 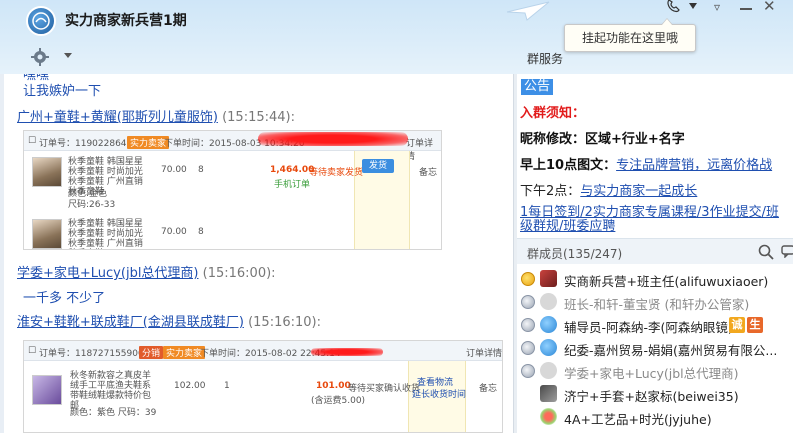 What do you see at coordinates (673, 7) in the screenshot?
I see `phone-icon` at bounding box center [673, 7].